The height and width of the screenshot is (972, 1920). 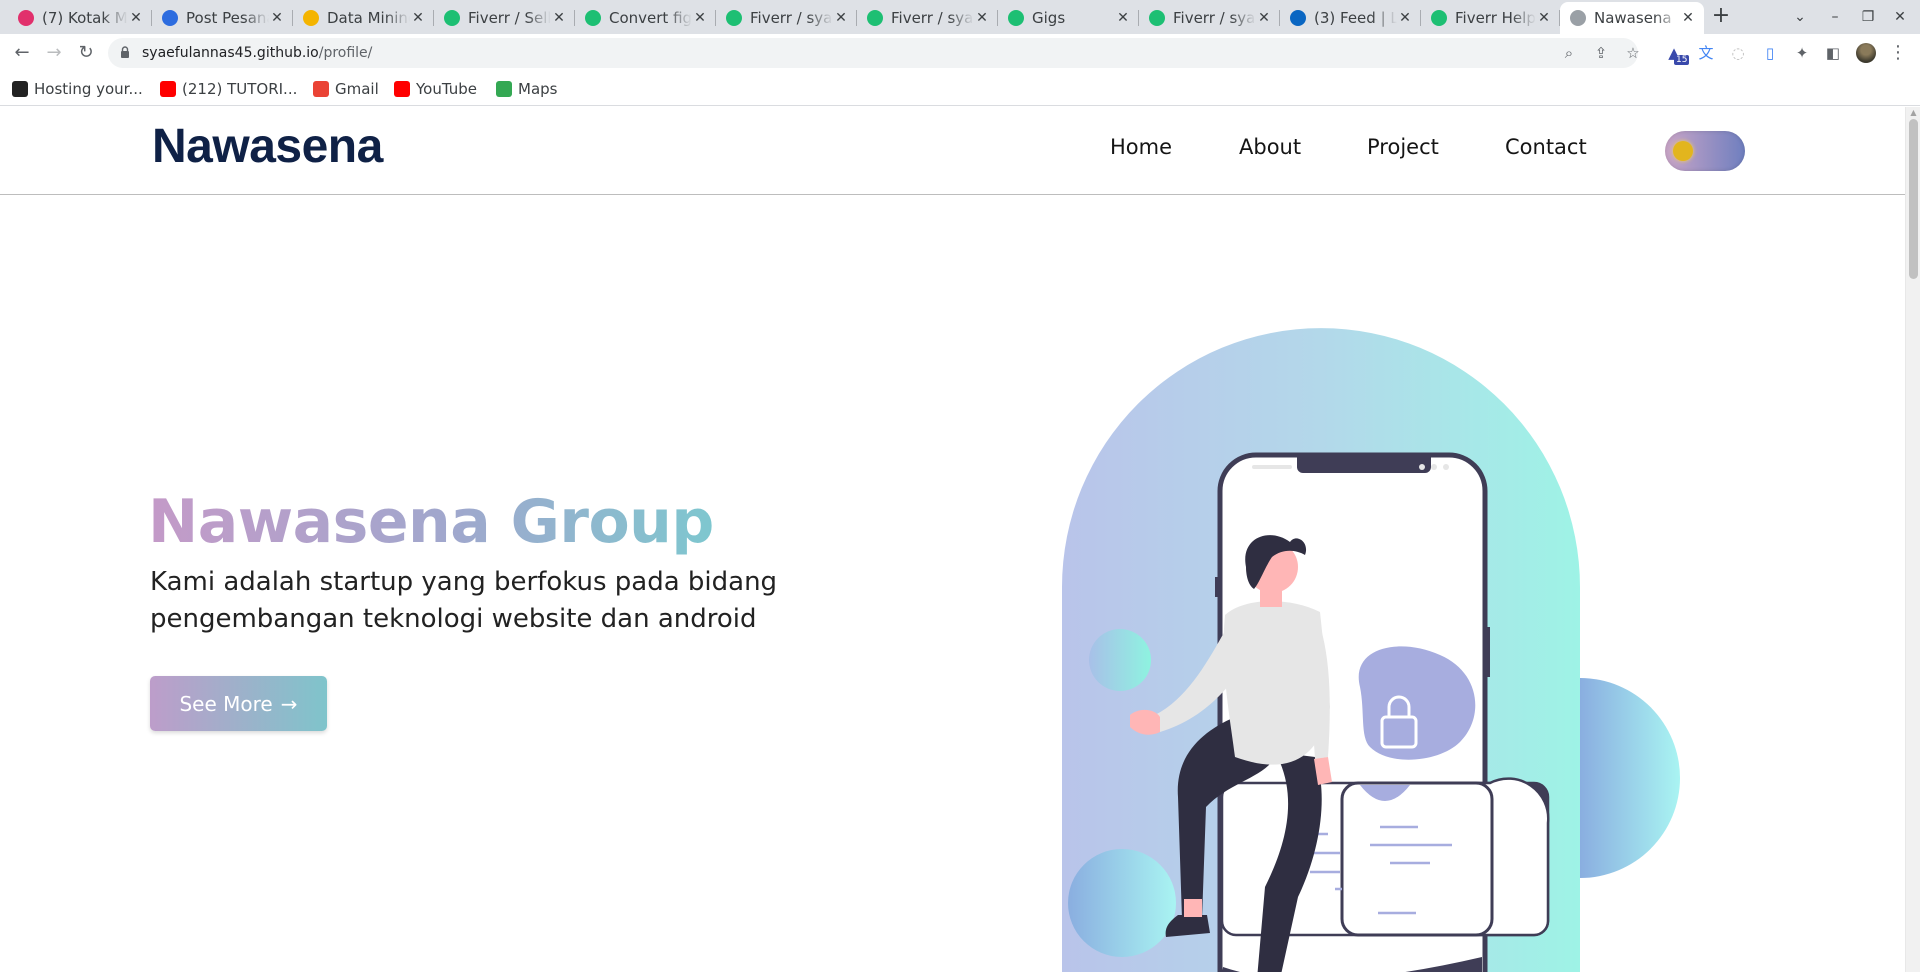 I want to click on gmail-icon, so click(x=321, y=89).